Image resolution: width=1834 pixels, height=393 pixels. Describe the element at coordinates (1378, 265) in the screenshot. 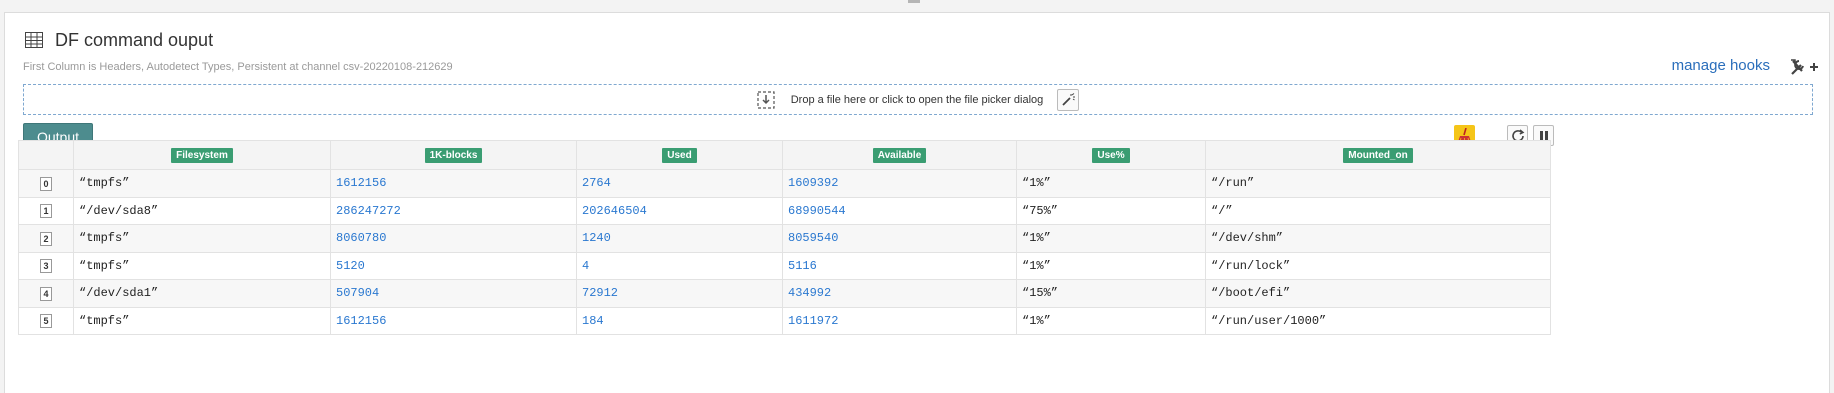

I see `cell-mounted-on: “/run/lock”` at that location.